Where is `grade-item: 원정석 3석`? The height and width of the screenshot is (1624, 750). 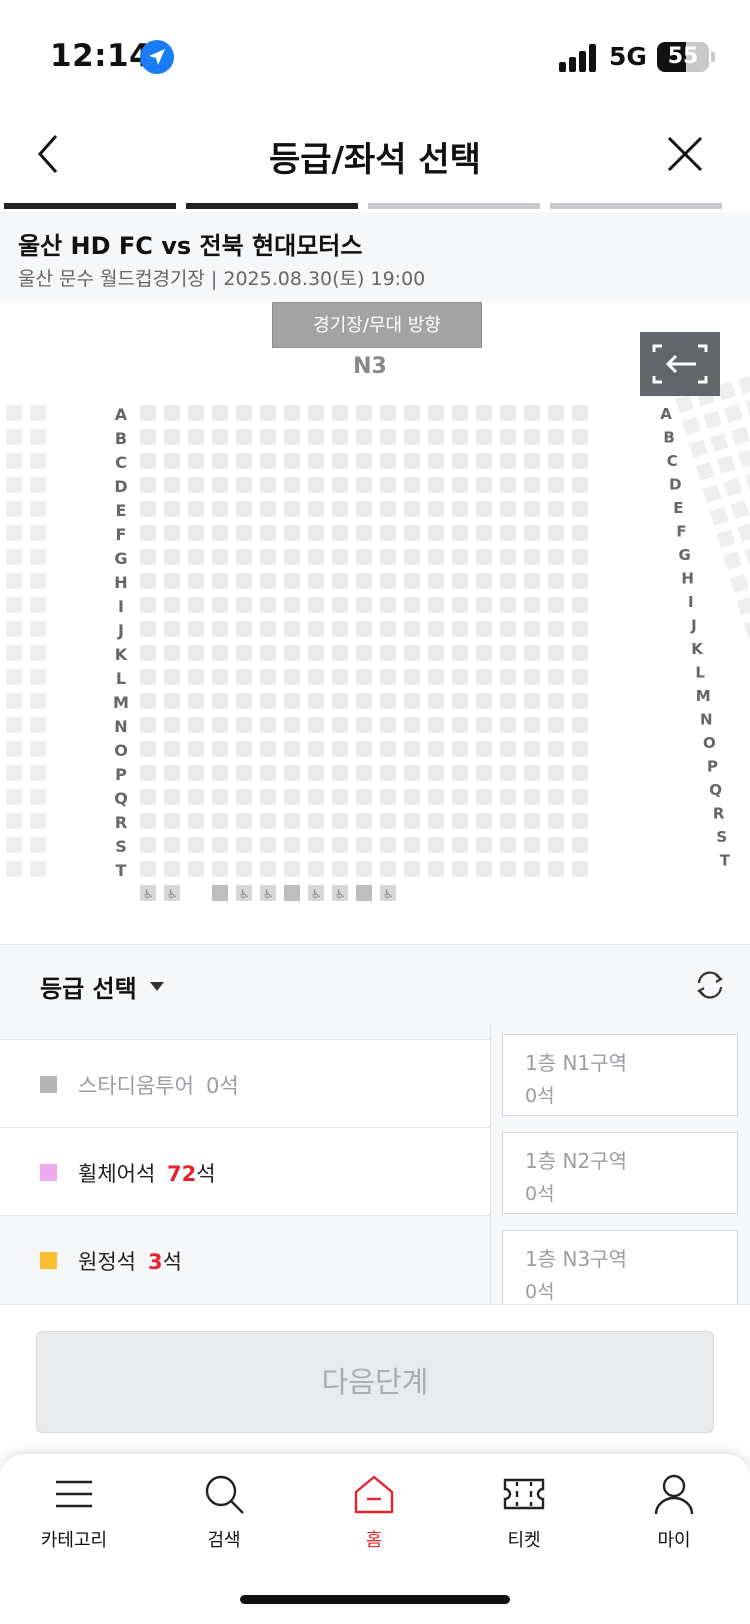 grade-item: 원정석 3석 is located at coordinates (245, 1259).